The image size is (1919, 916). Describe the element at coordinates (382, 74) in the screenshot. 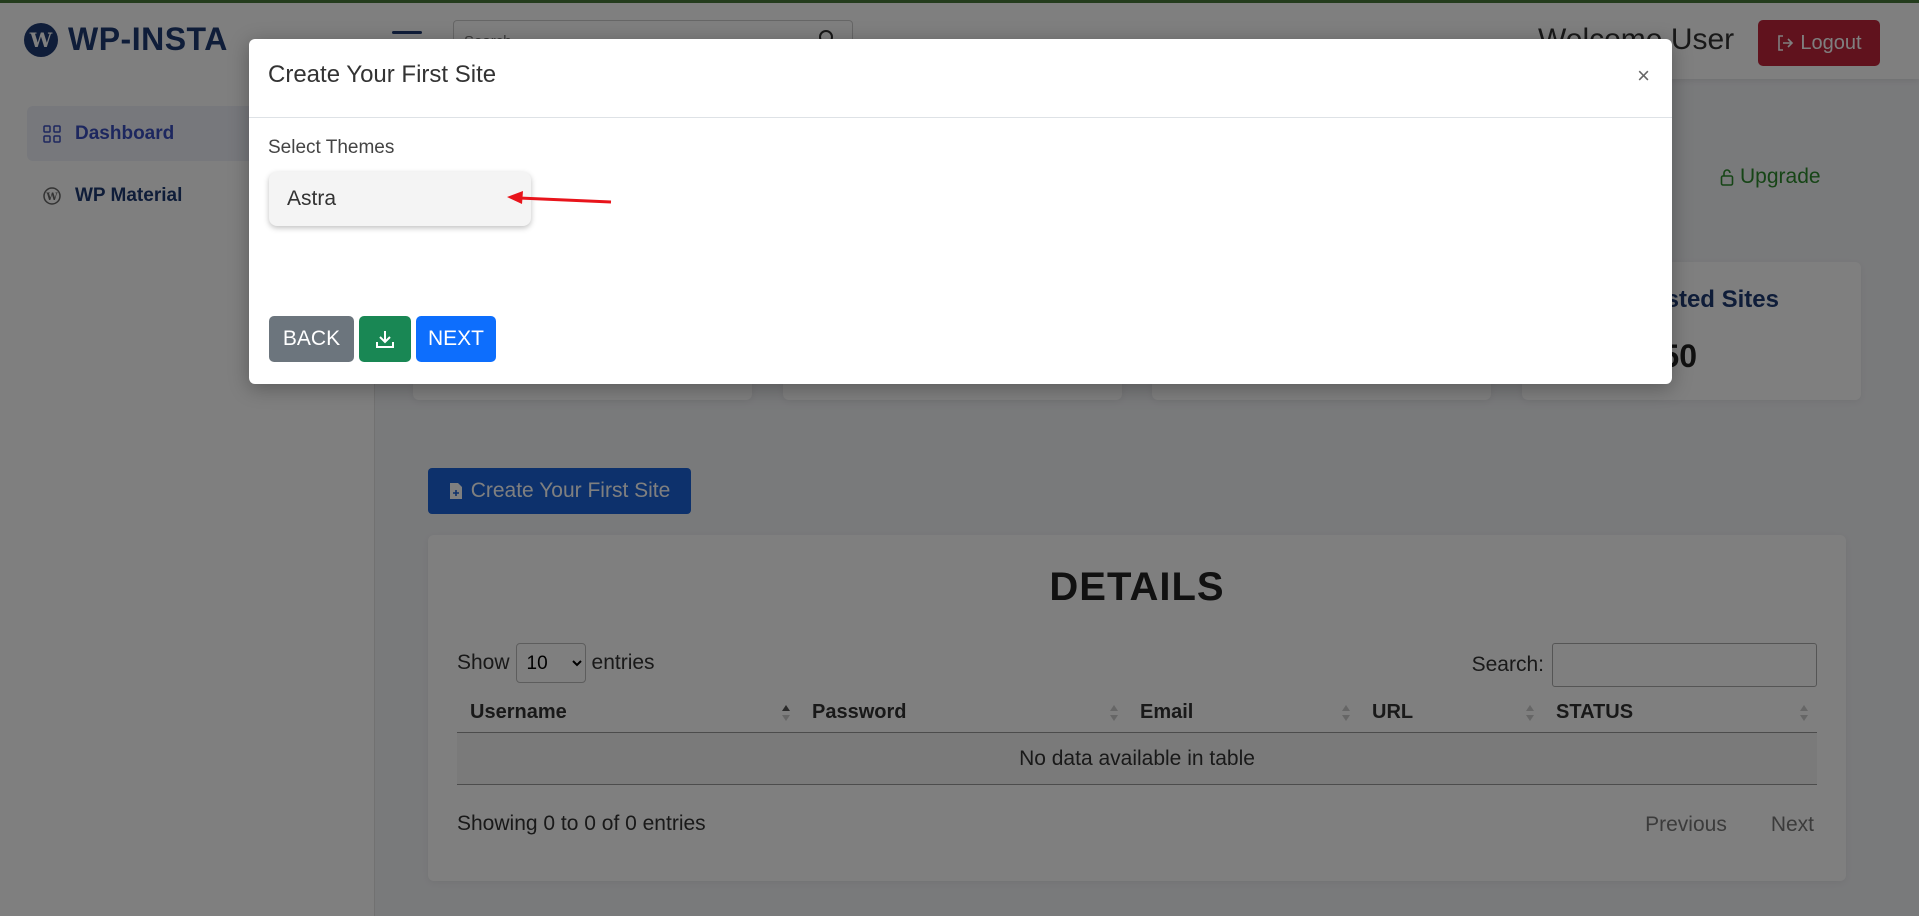

I see `modal-title: Create Your First Site` at that location.